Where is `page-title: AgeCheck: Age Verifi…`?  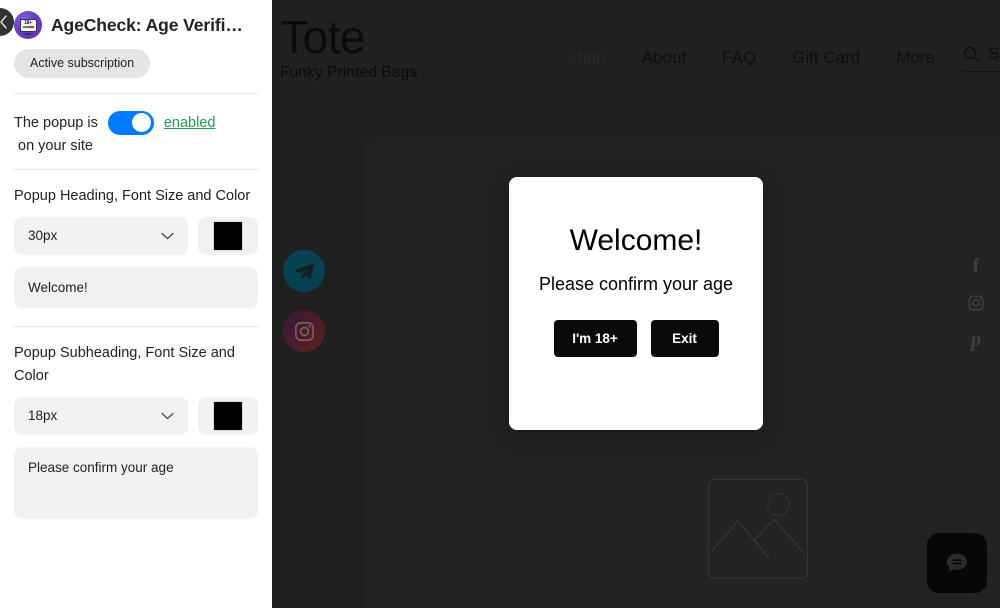 page-title: AgeCheck: Age Verifi… is located at coordinates (147, 24).